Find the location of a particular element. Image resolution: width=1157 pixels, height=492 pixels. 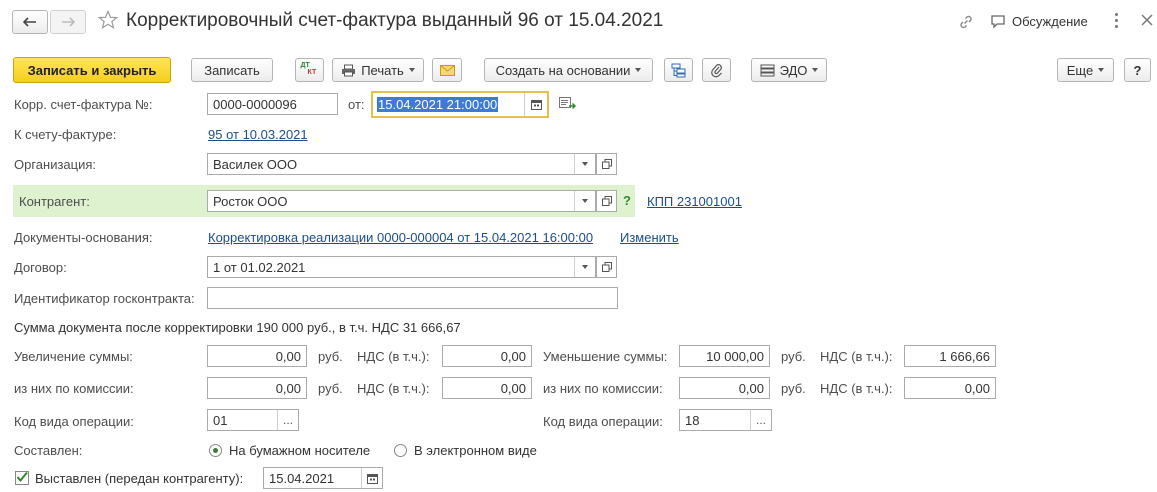

issued-checkbox is located at coordinates (22, 478).